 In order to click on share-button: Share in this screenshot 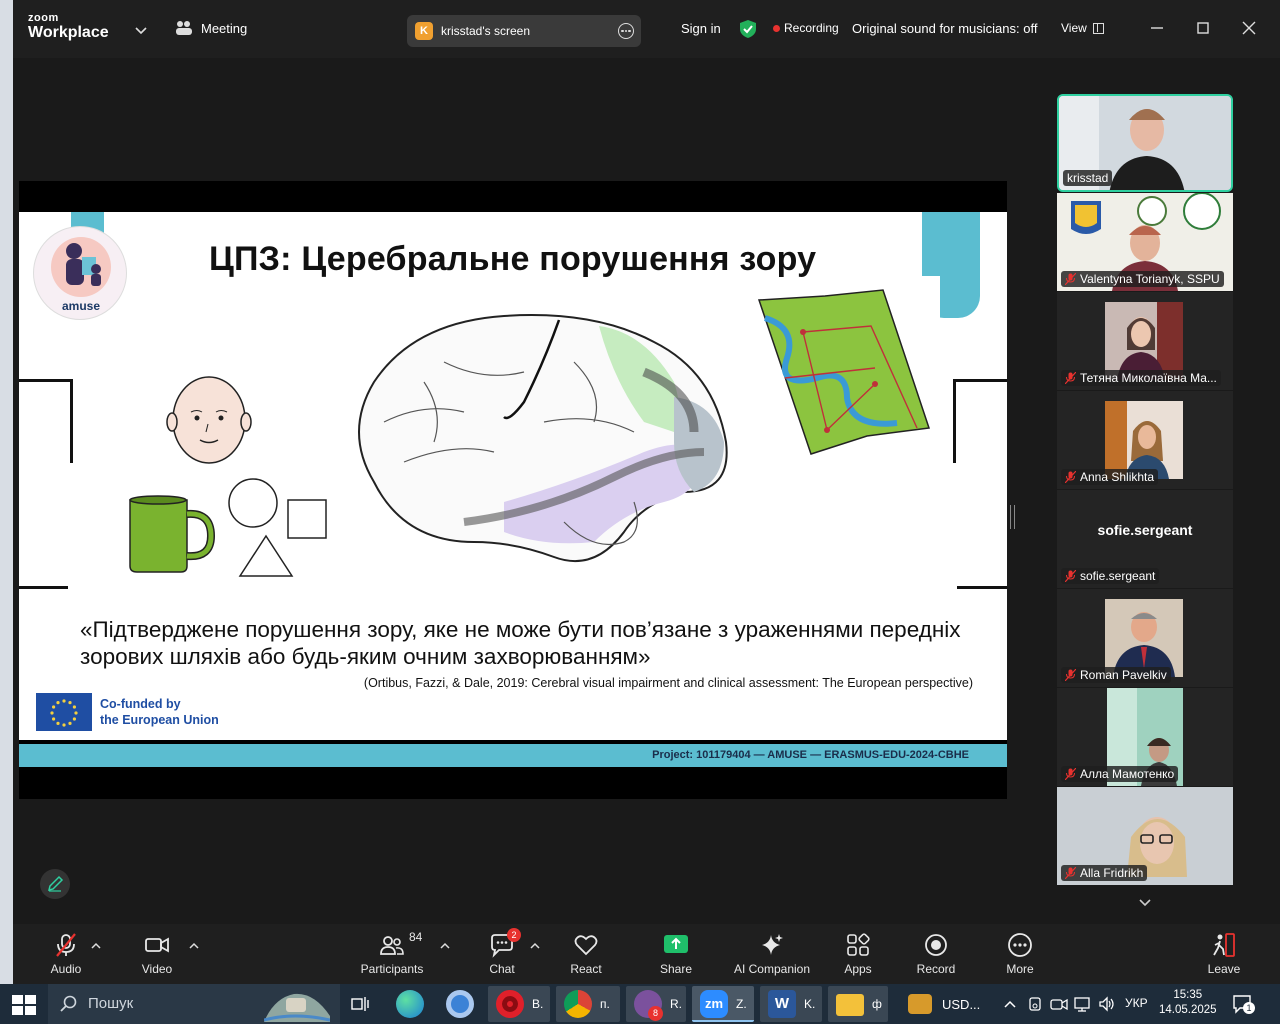, I will do `click(676, 954)`.